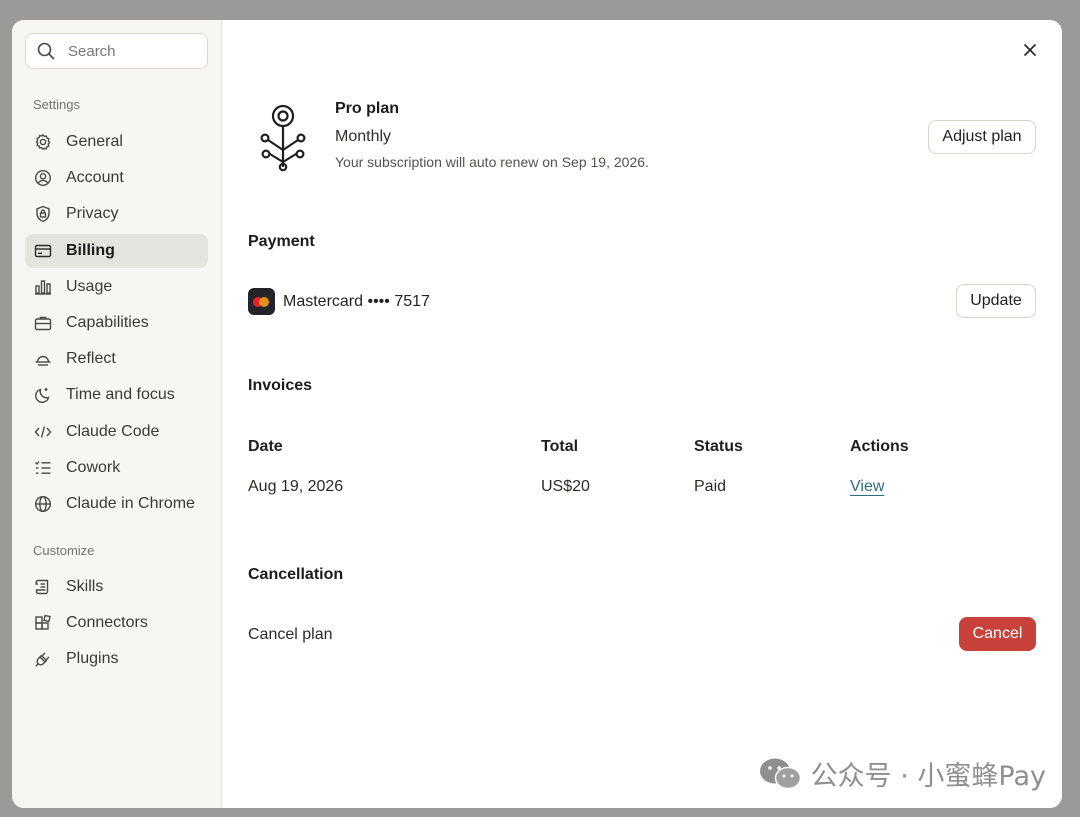  Describe the element at coordinates (92, 214) in the screenshot. I see `sidebar-item-label: Privacy` at that location.